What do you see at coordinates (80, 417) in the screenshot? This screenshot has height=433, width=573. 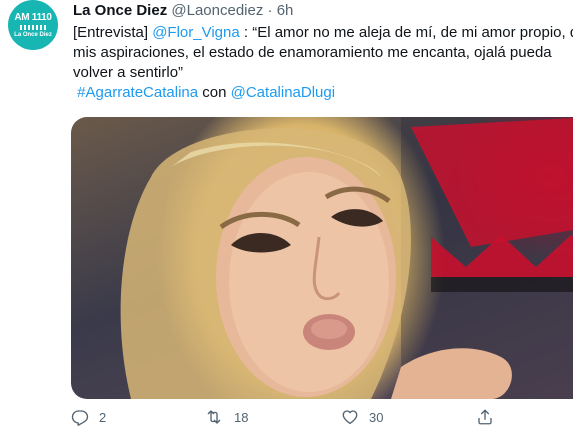 I see `reply-icon` at bounding box center [80, 417].